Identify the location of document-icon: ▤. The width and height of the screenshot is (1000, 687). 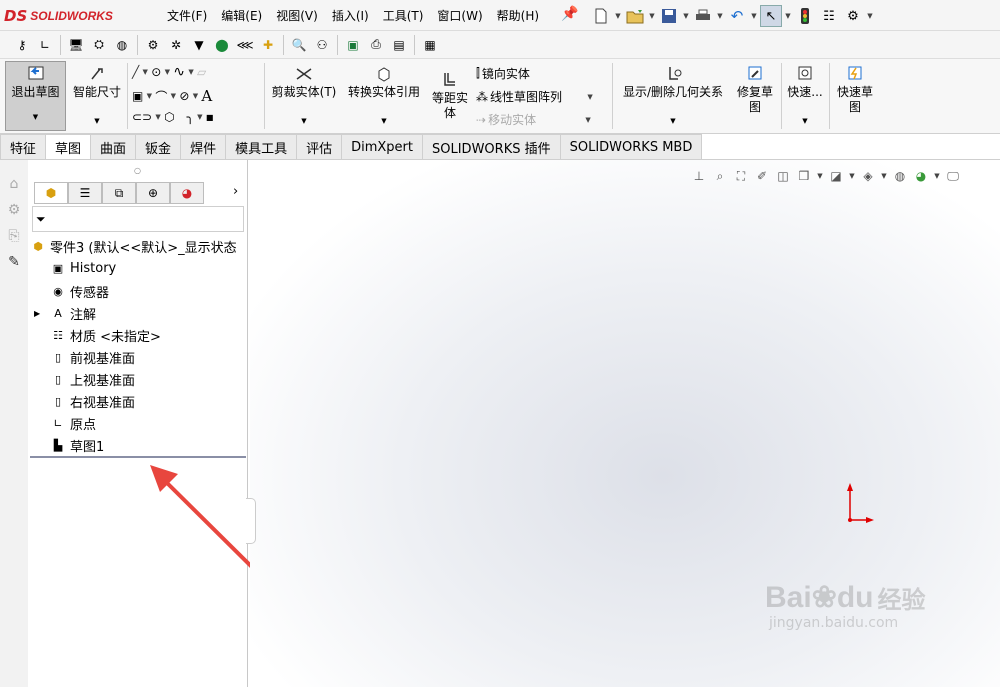
(399, 45).